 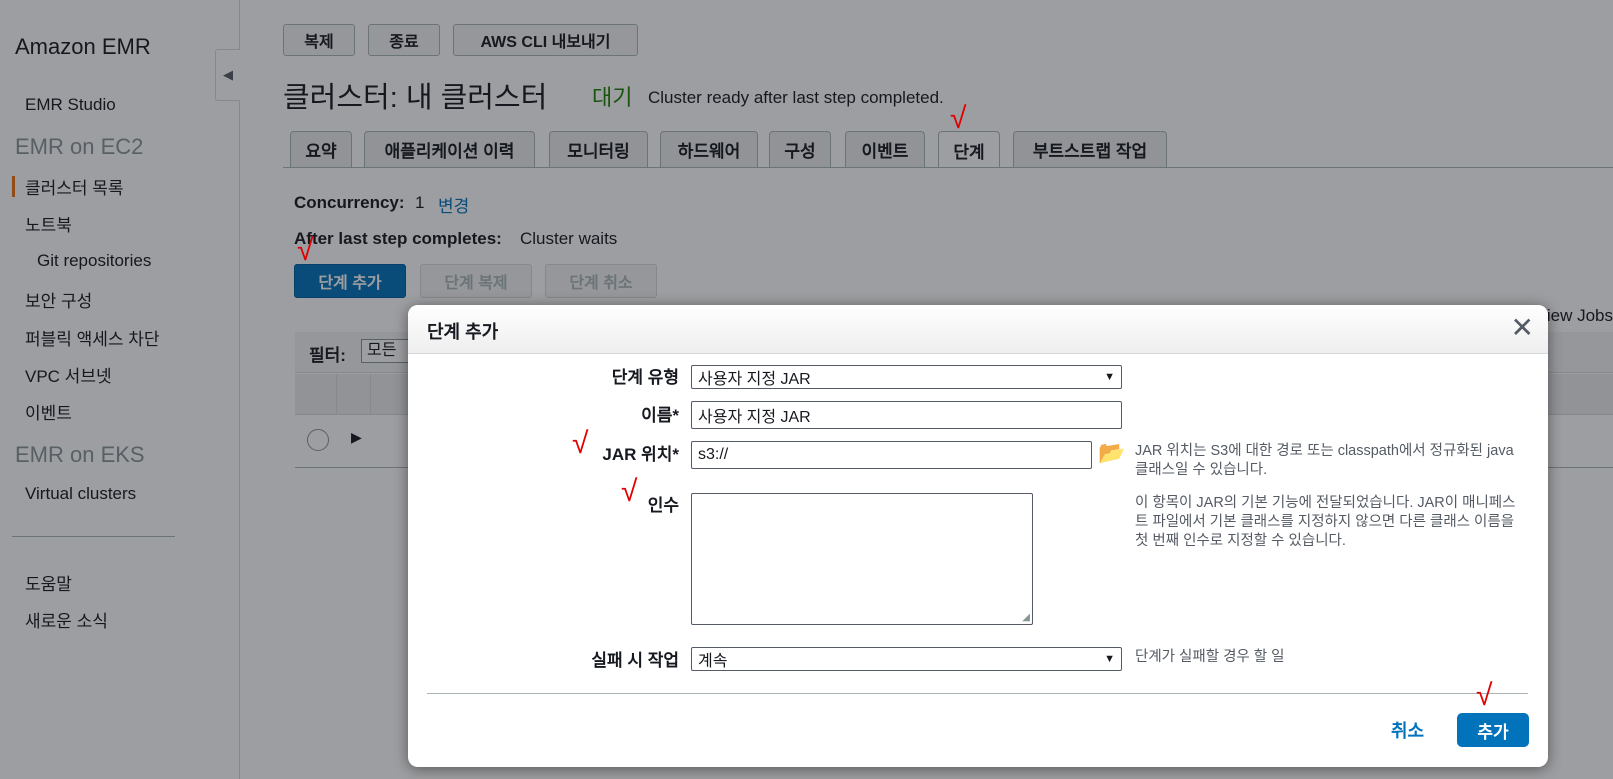 What do you see at coordinates (1522, 328) in the screenshot?
I see `close-icon: ✕` at bounding box center [1522, 328].